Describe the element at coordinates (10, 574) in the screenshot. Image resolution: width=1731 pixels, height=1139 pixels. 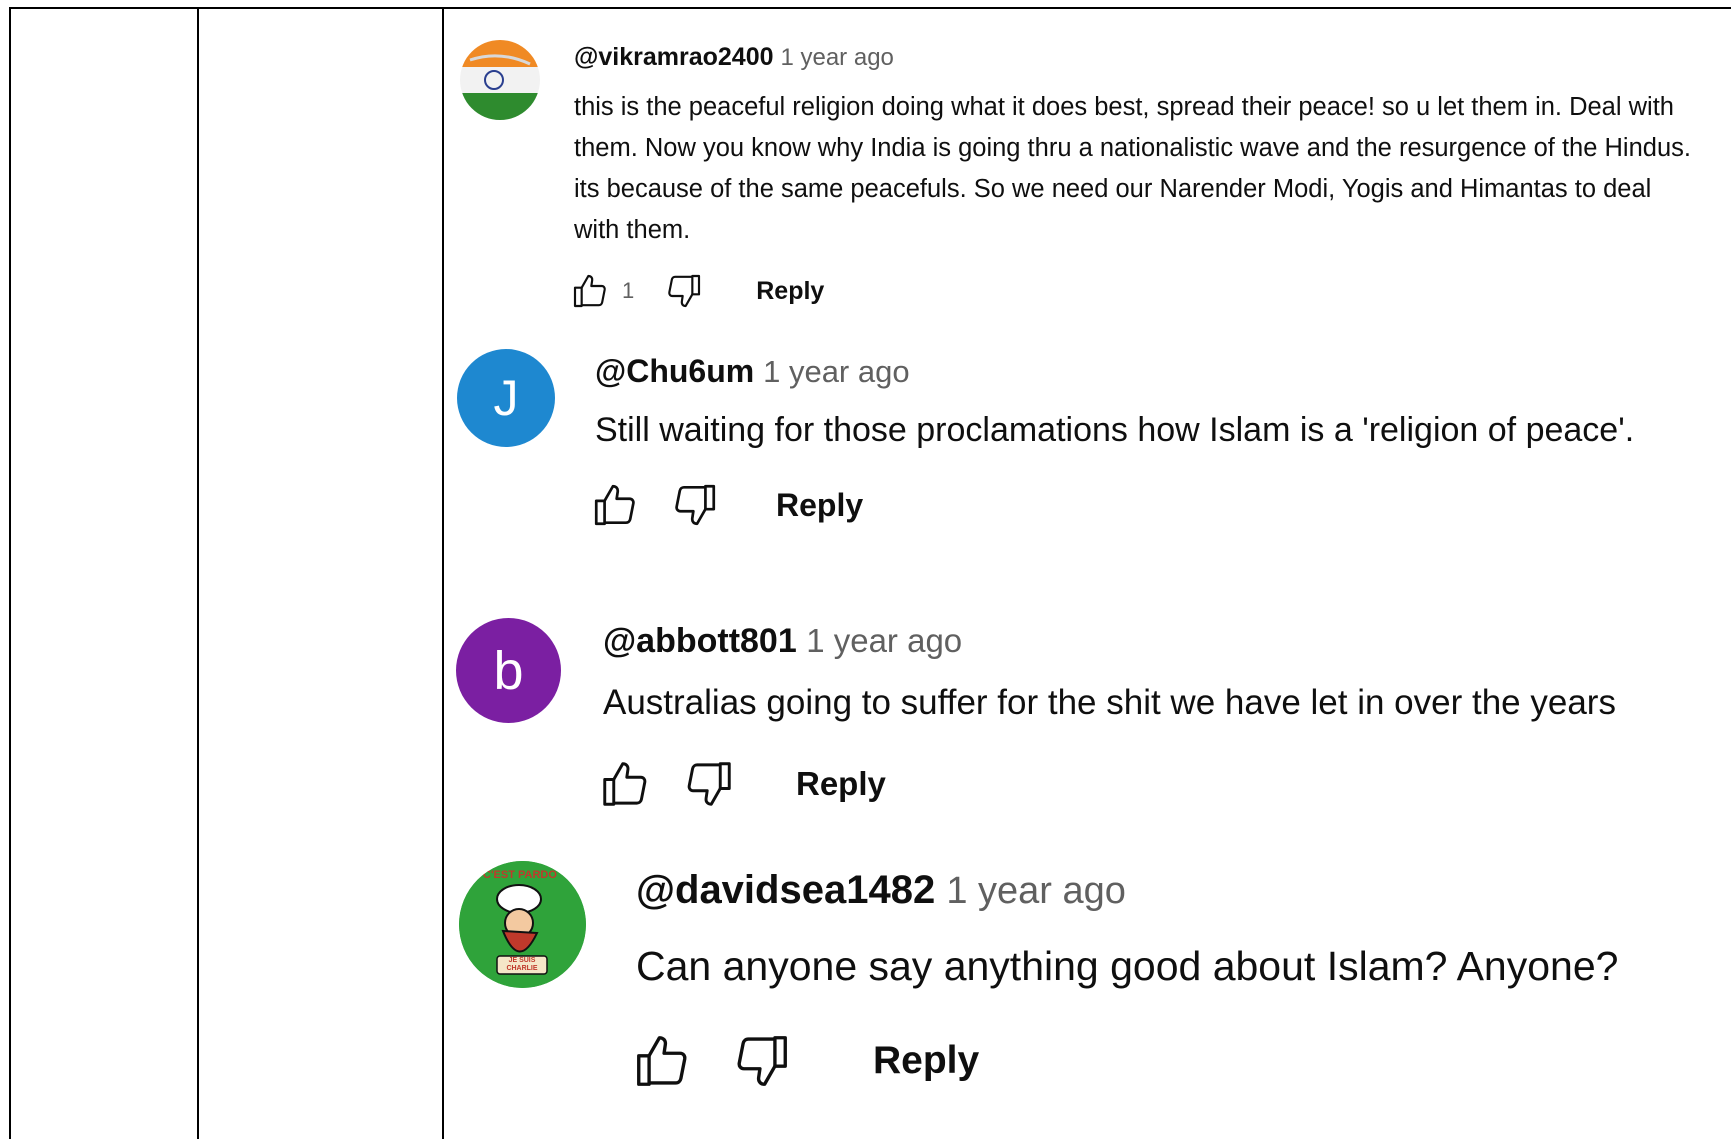
I see `table-left-border` at that location.